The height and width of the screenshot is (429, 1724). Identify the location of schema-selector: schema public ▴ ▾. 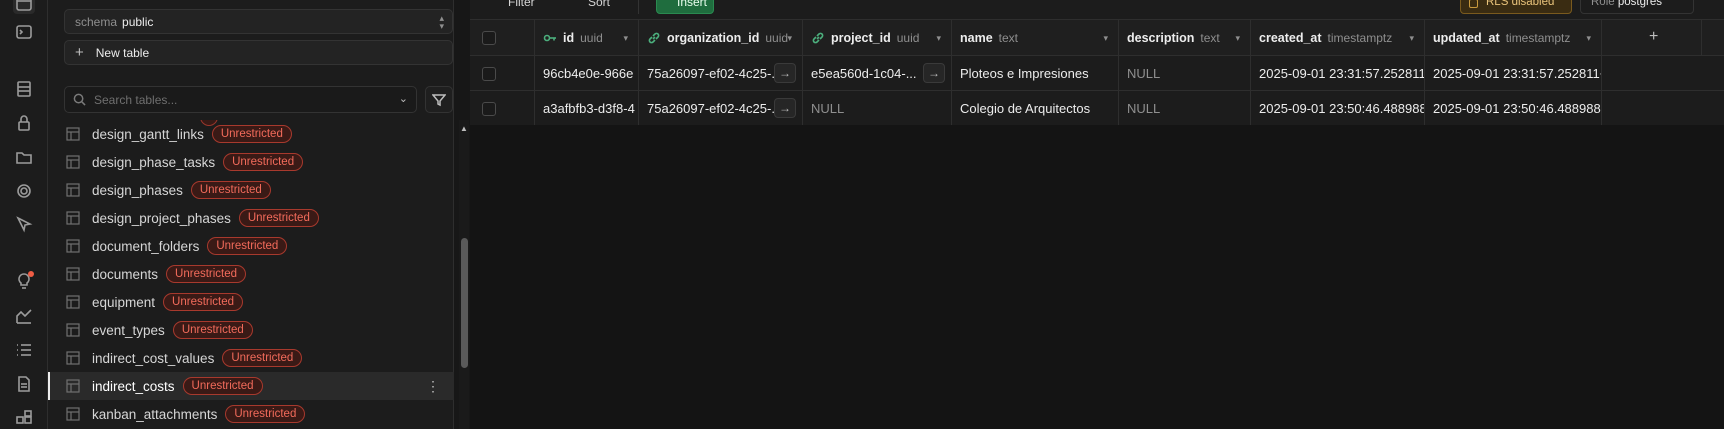
(258, 21).